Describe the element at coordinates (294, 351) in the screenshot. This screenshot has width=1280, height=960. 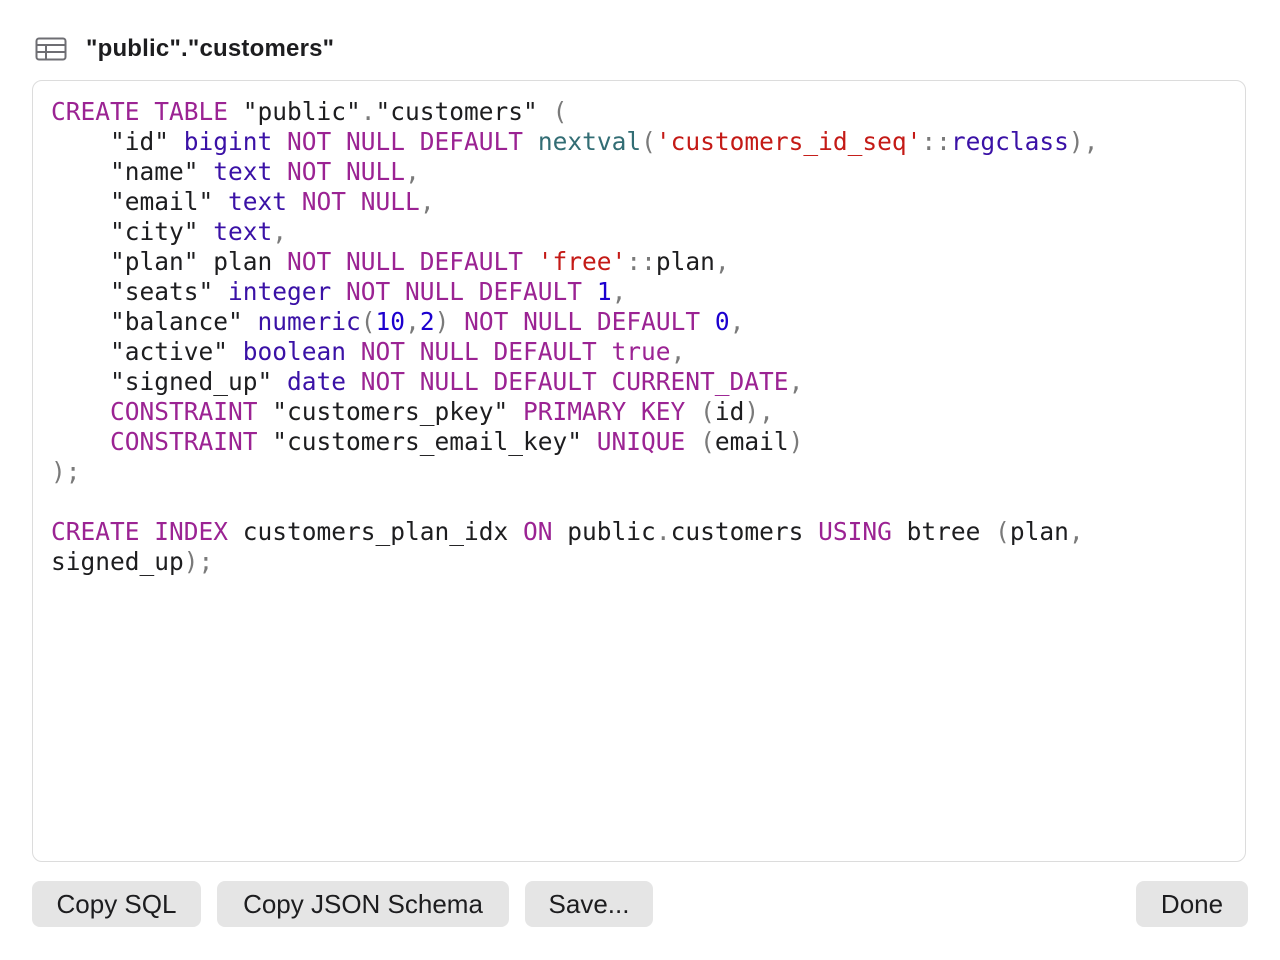
I see `code-token: boolean` at that location.